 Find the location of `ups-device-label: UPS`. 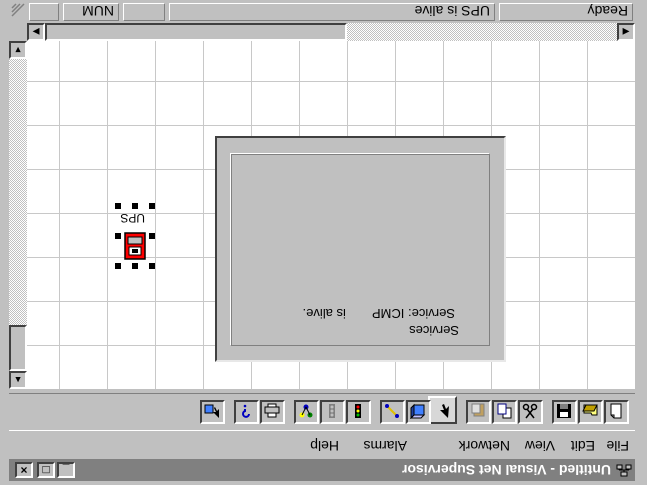

ups-device-label: UPS is located at coordinates (132, 218).